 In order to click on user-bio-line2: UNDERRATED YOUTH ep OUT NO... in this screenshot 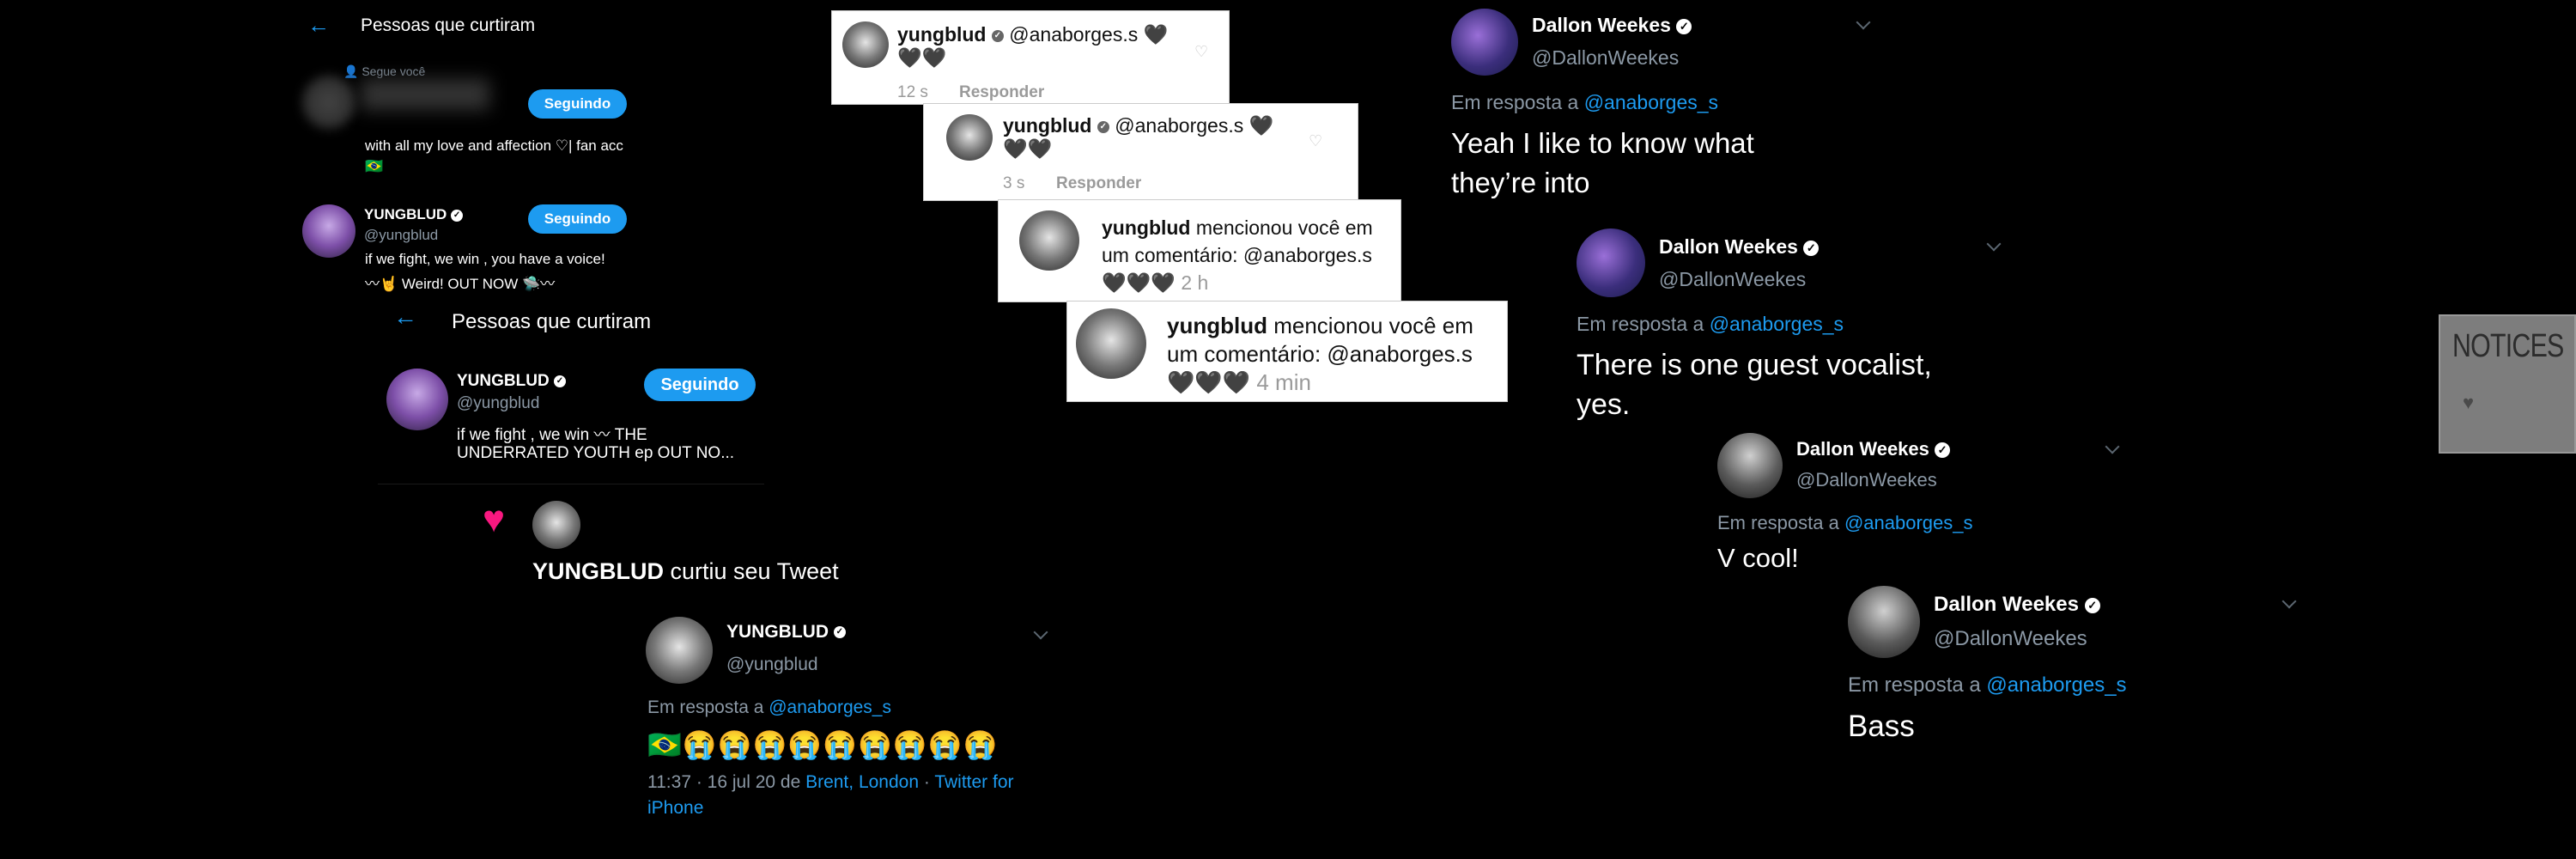, I will do `click(596, 453)`.